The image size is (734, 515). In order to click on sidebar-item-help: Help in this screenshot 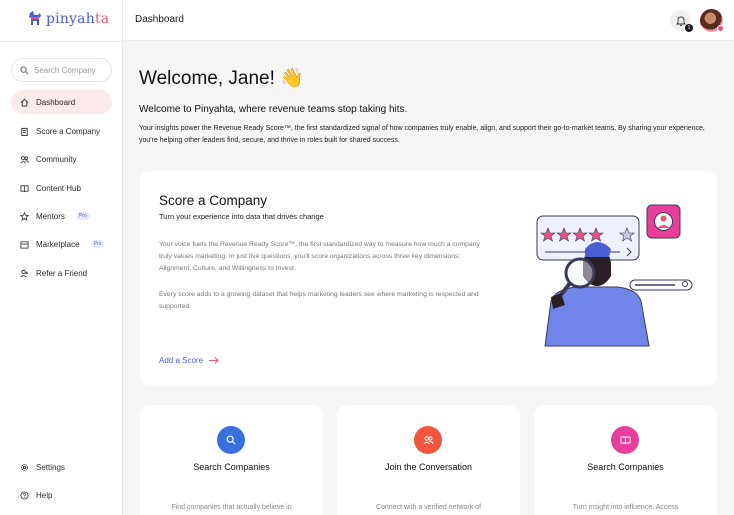, I will do `click(61, 495)`.